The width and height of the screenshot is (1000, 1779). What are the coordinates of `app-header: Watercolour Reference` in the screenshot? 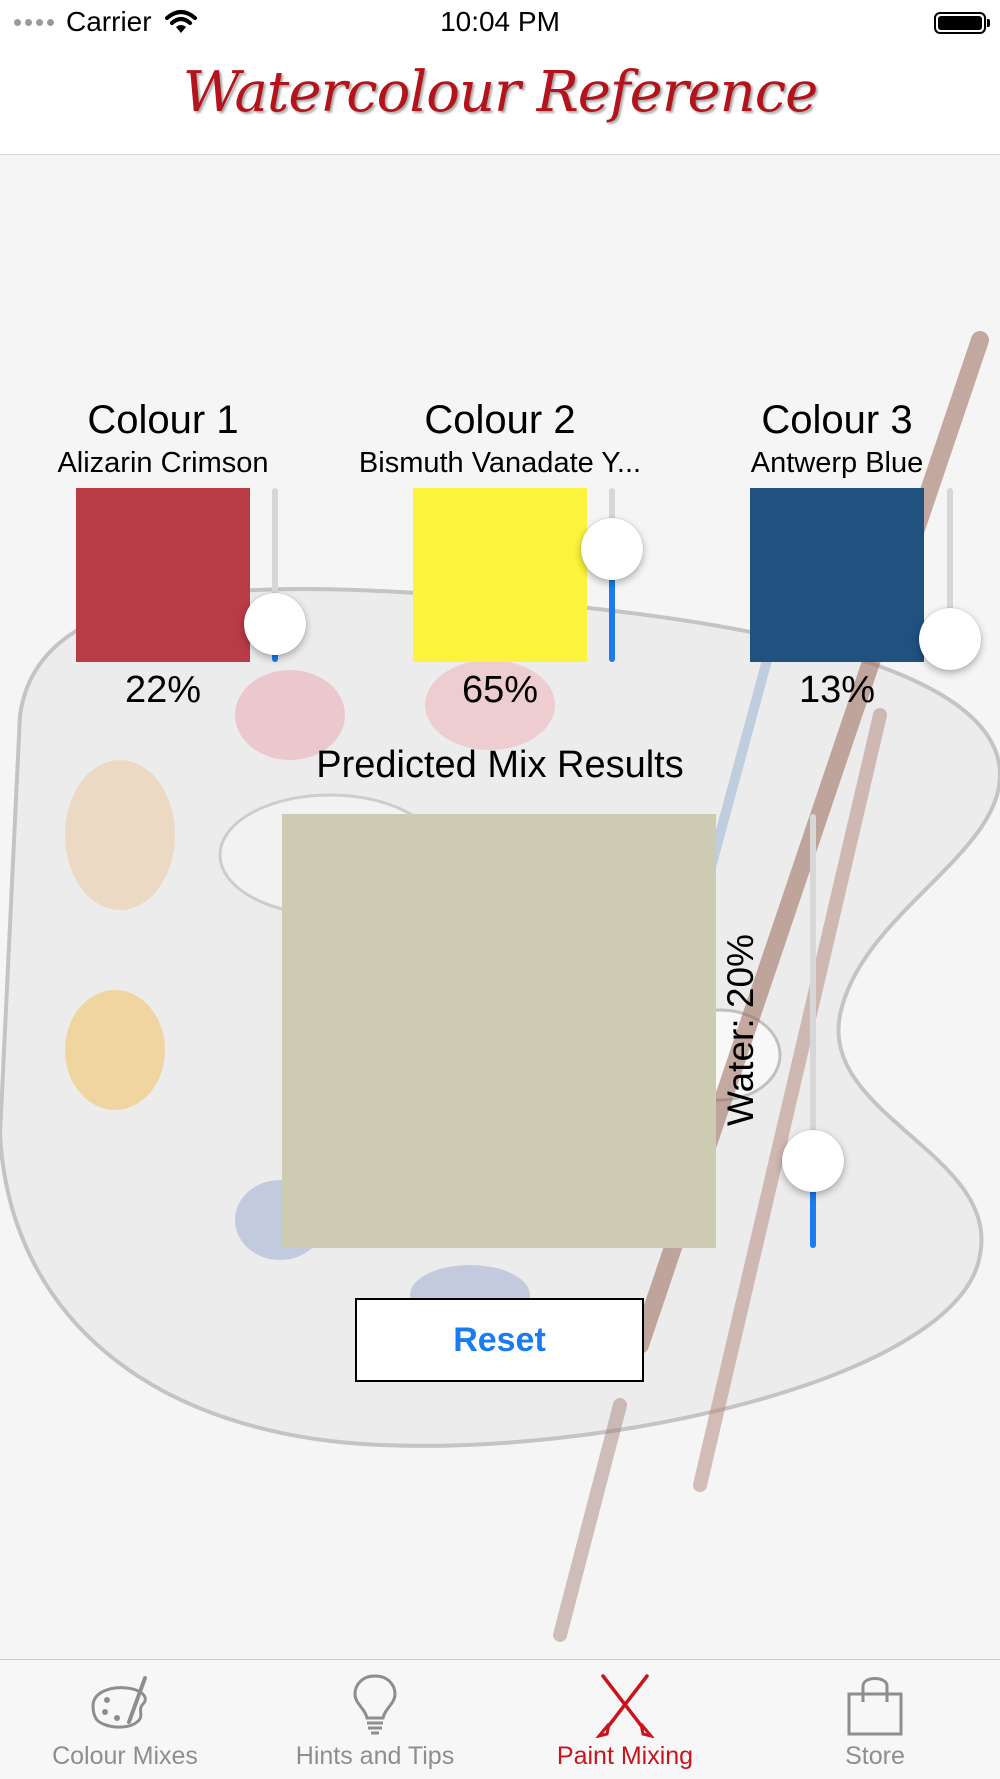 It's located at (500, 101).